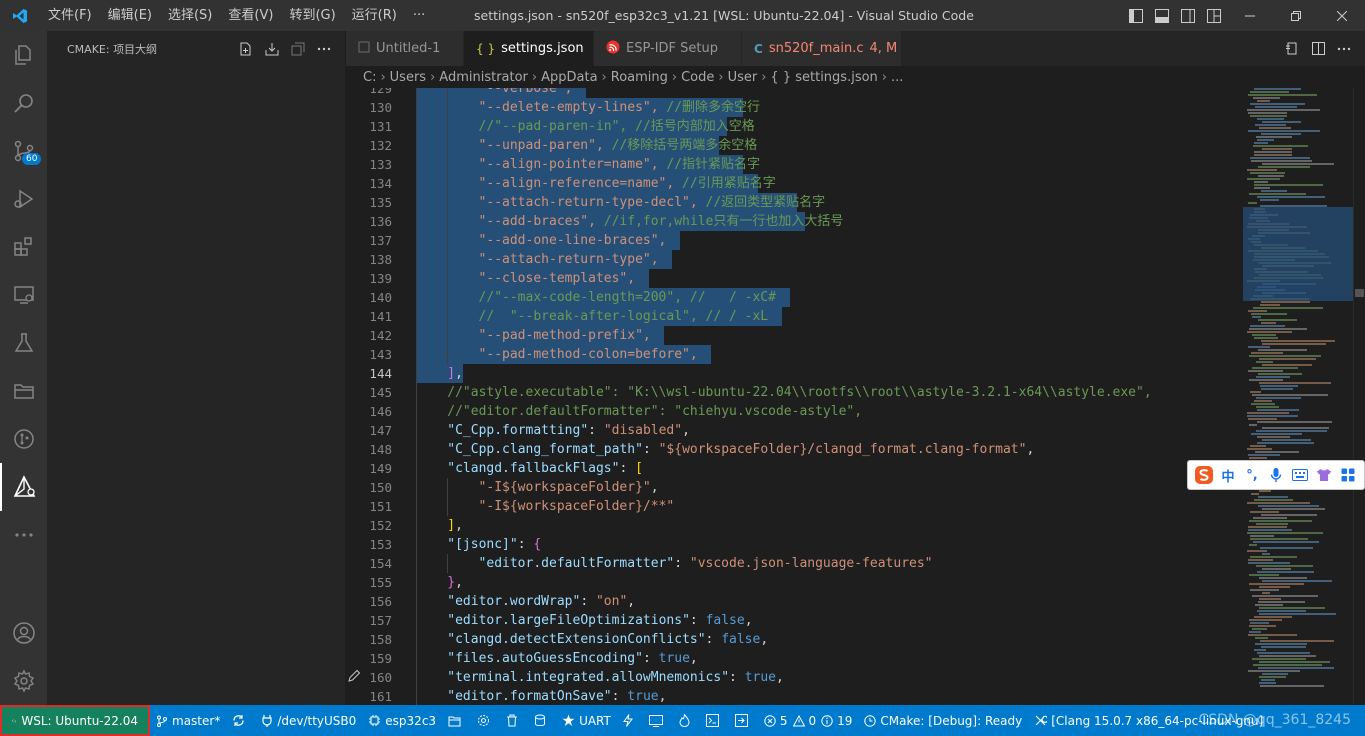 Image resolution: width=1365 pixels, height=736 pixels. I want to click on git-graph-icon, so click(23, 439).